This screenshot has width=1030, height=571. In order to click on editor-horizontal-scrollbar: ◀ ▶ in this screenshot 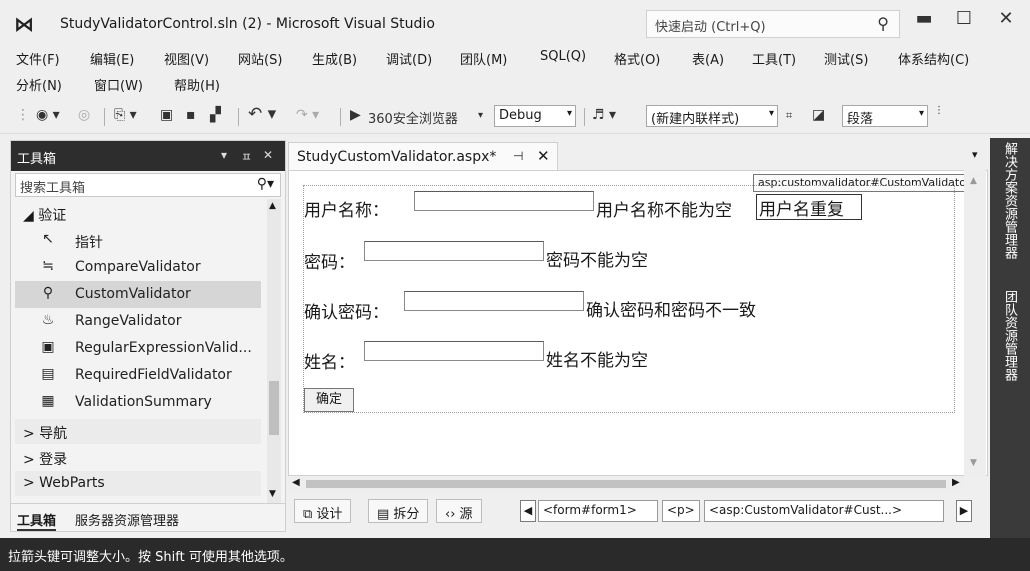, I will do `click(626, 484)`.